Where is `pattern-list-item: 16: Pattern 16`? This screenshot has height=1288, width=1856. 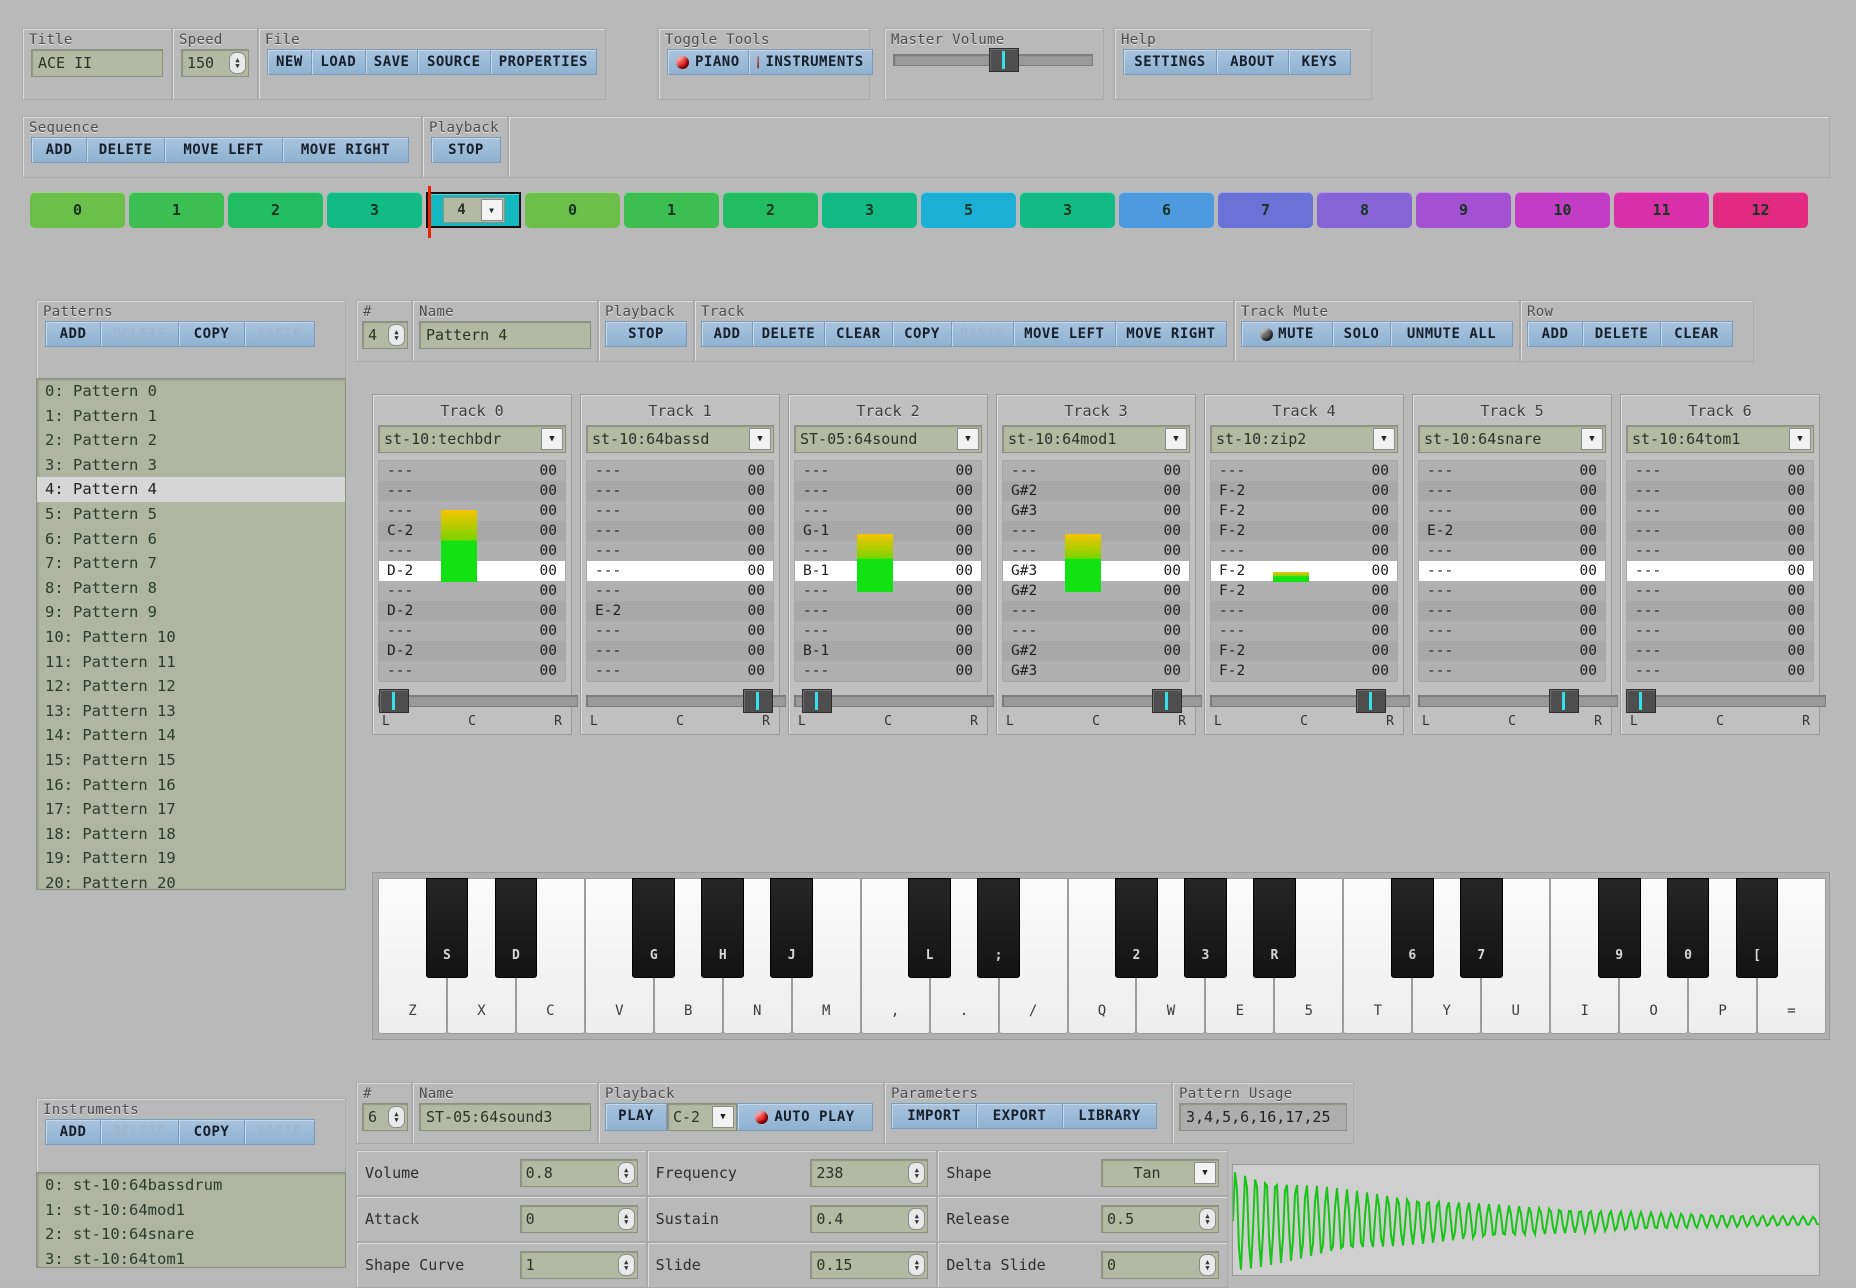
pattern-list-item: 16: Pattern 16 is located at coordinates (191, 785).